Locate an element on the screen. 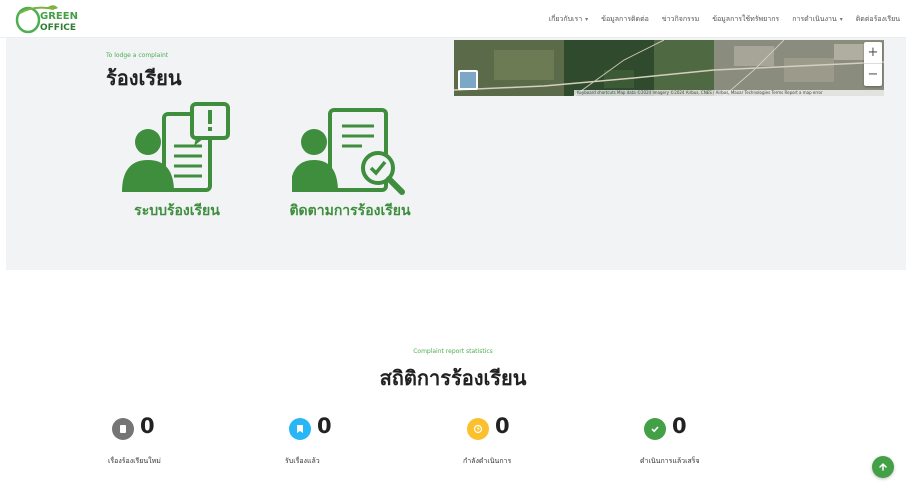 The width and height of the screenshot is (906, 483). nav-item-complaints: ติดต่อร้องเรียน is located at coordinates (878, 19).